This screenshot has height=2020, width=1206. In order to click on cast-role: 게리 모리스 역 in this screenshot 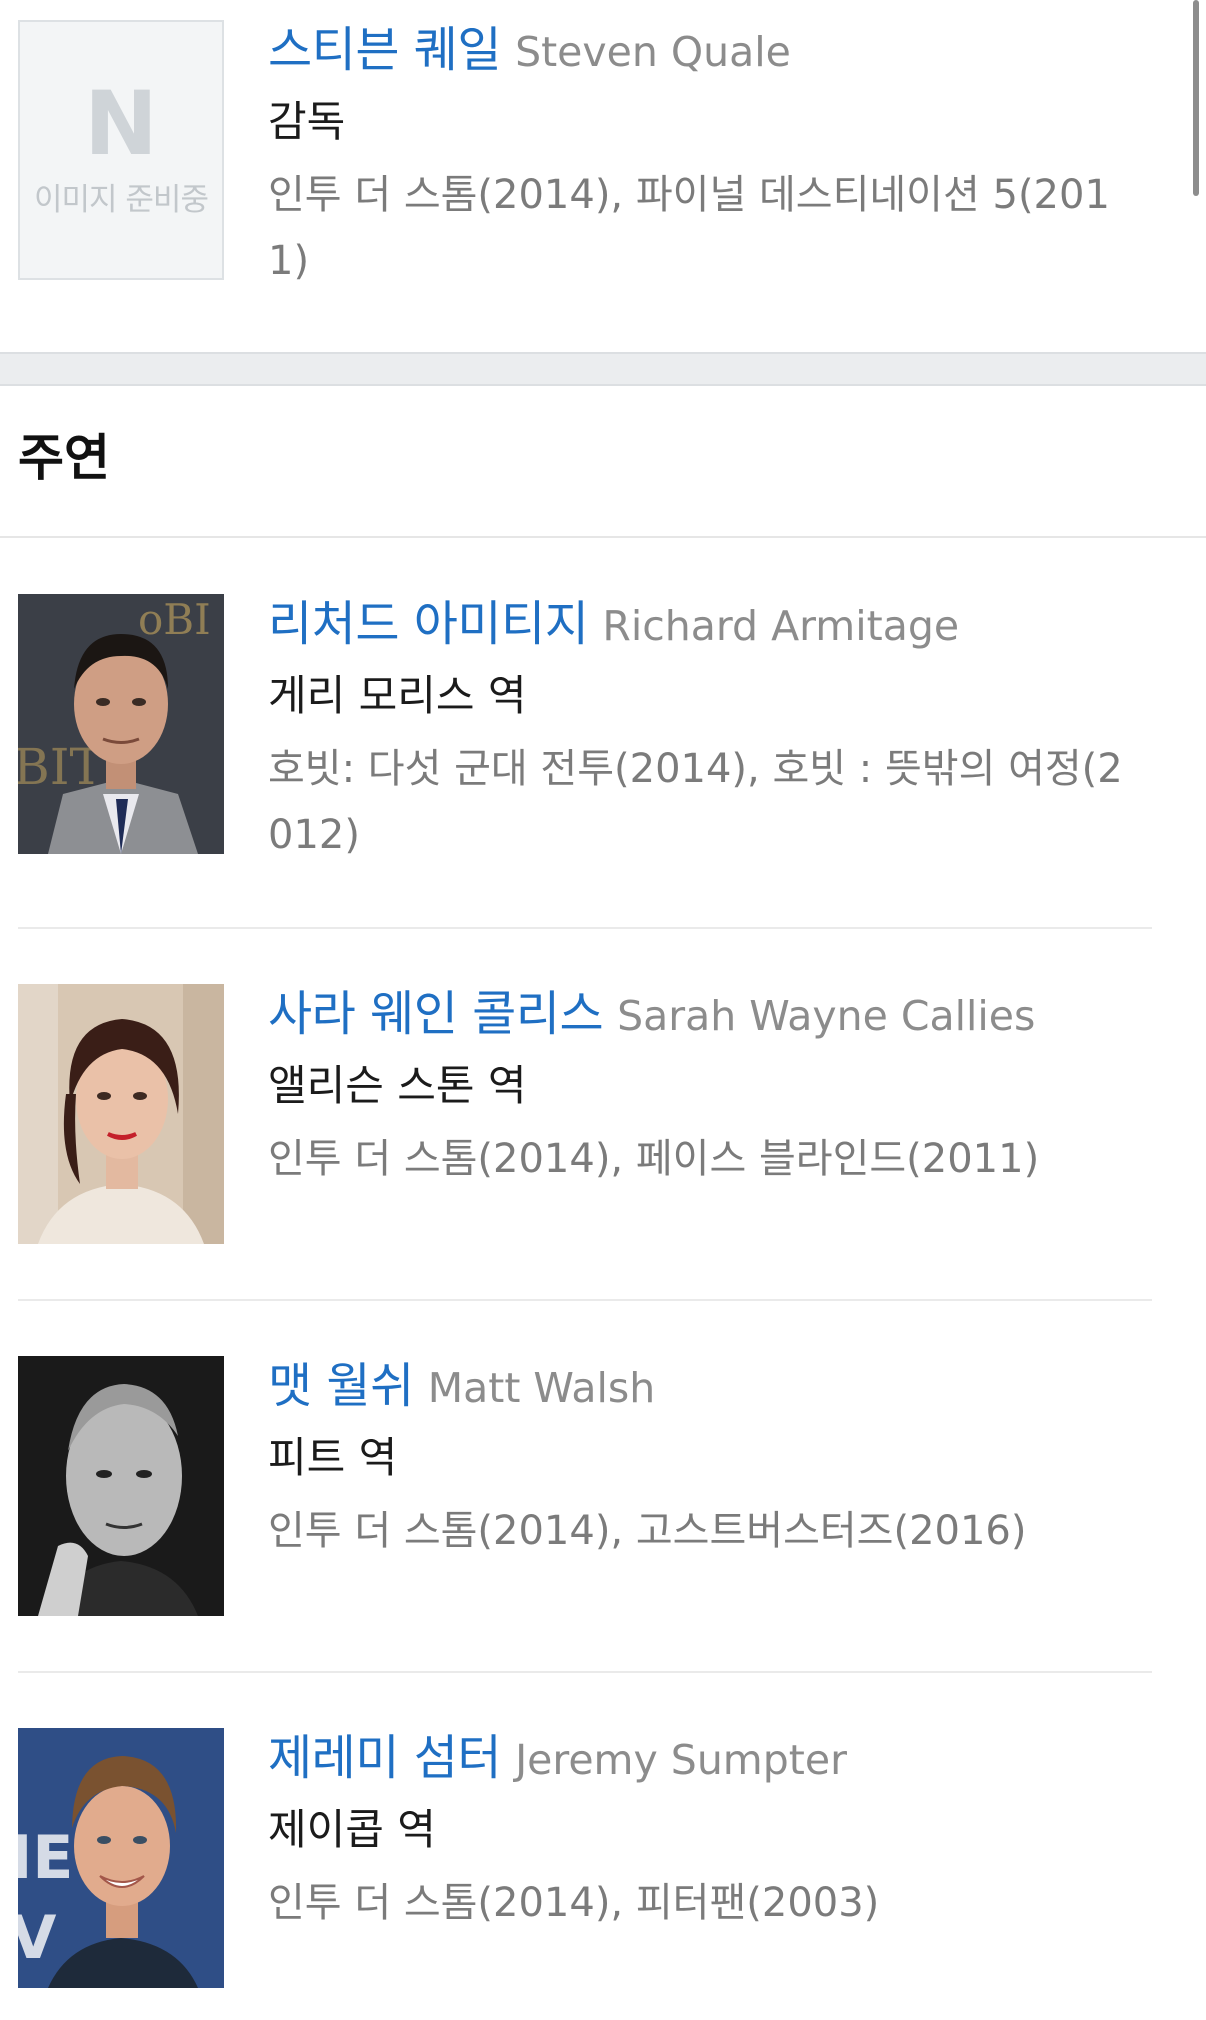, I will do `click(397, 695)`.